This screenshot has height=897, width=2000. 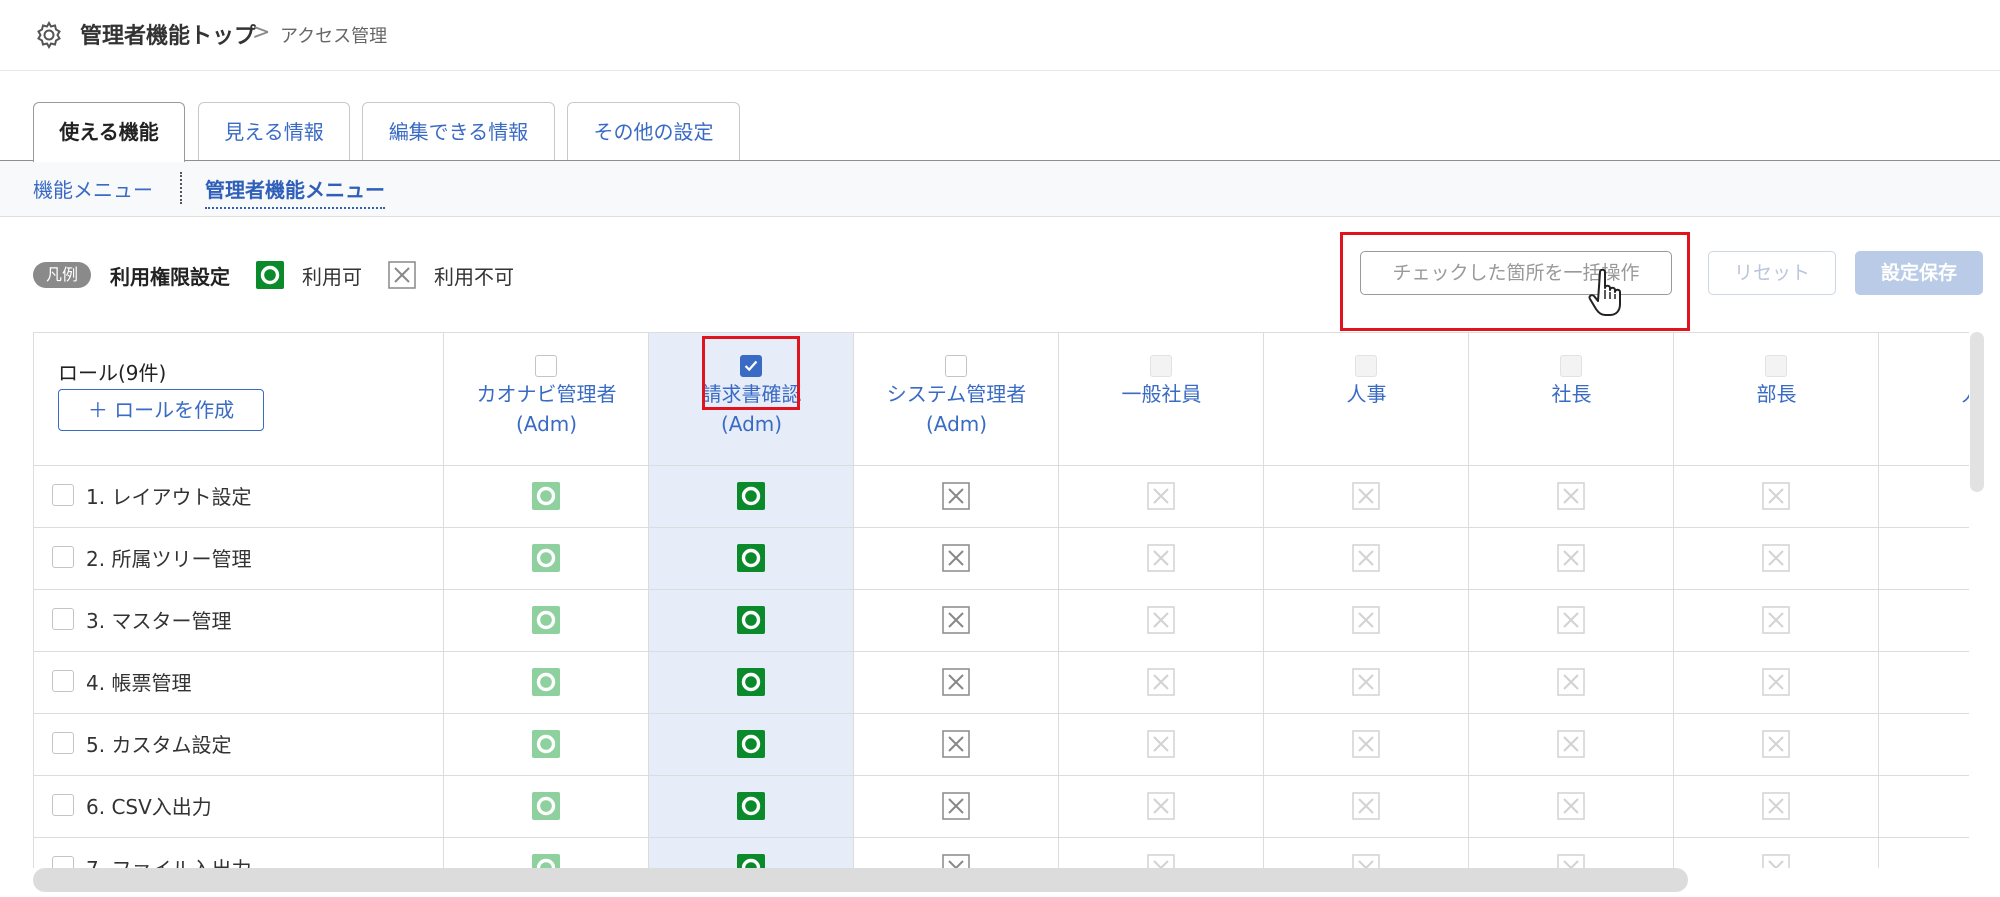 I want to click on role-column-header: 人事, so click(x=1366, y=394).